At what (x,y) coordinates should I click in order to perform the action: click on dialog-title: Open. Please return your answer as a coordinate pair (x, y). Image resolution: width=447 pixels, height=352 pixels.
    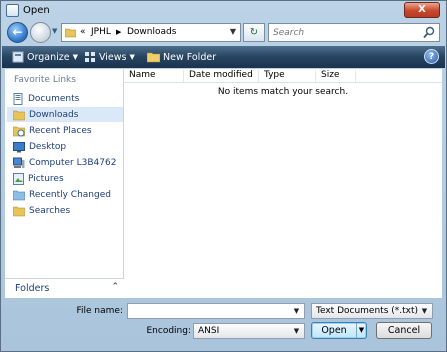
    Looking at the image, I should click on (36, 10).